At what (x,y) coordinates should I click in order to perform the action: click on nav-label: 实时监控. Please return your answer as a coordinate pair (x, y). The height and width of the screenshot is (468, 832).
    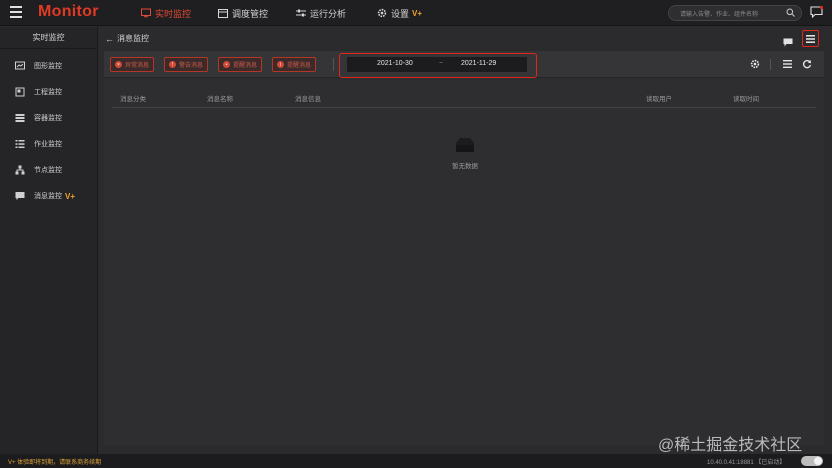
    Looking at the image, I should click on (173, 13).